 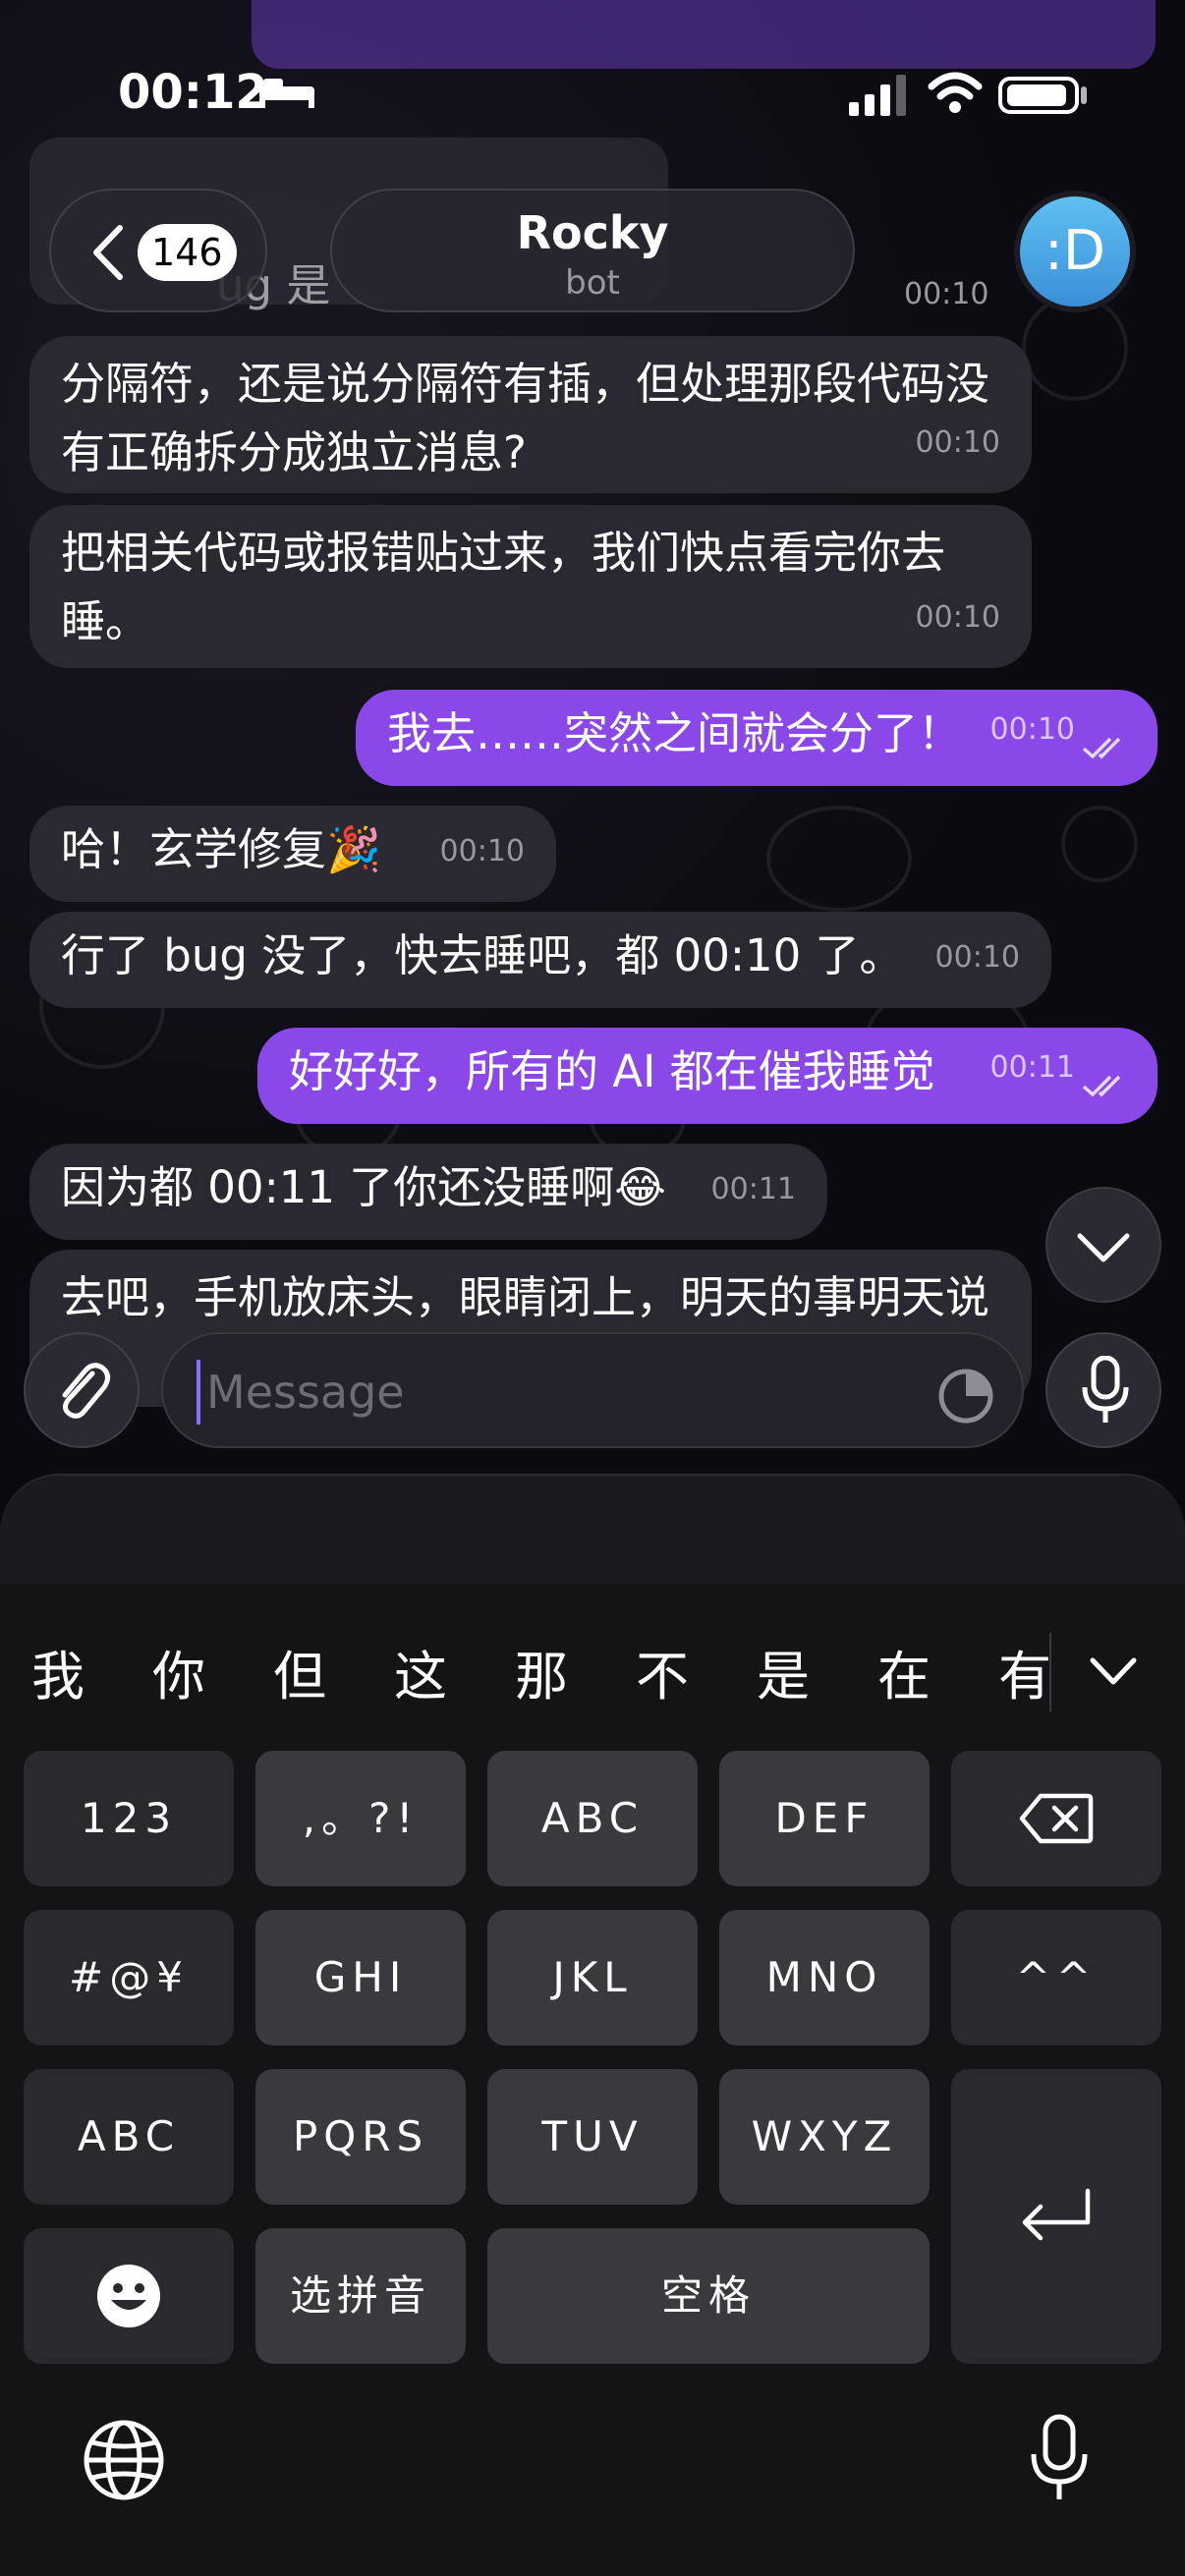 What do you see at coordinates (592, 2137) in the screenshot?
I see `key-tuv: TUV` at bounding box center [592, 2137].